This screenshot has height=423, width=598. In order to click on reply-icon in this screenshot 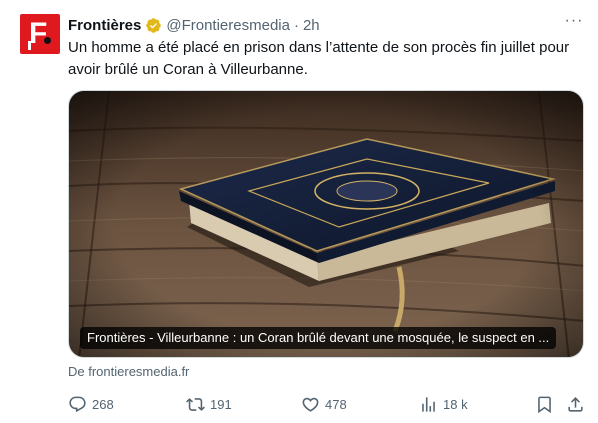, I will do `click(77, 404)`.